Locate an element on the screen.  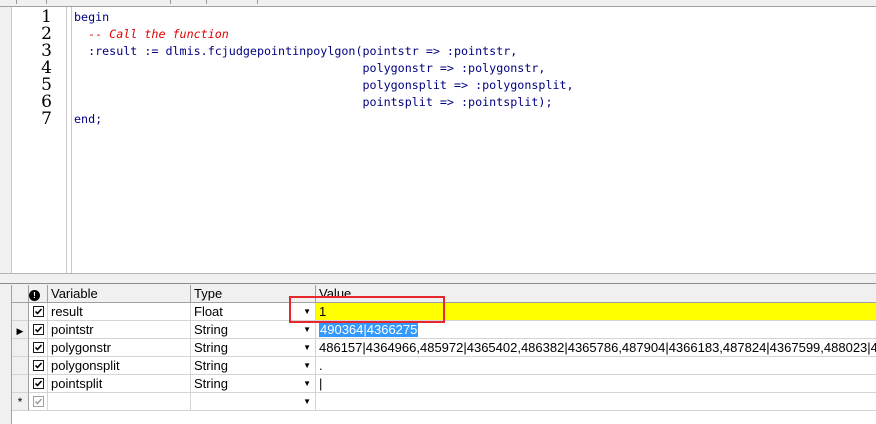
pane-splitter is located at coordinates (438, 278).